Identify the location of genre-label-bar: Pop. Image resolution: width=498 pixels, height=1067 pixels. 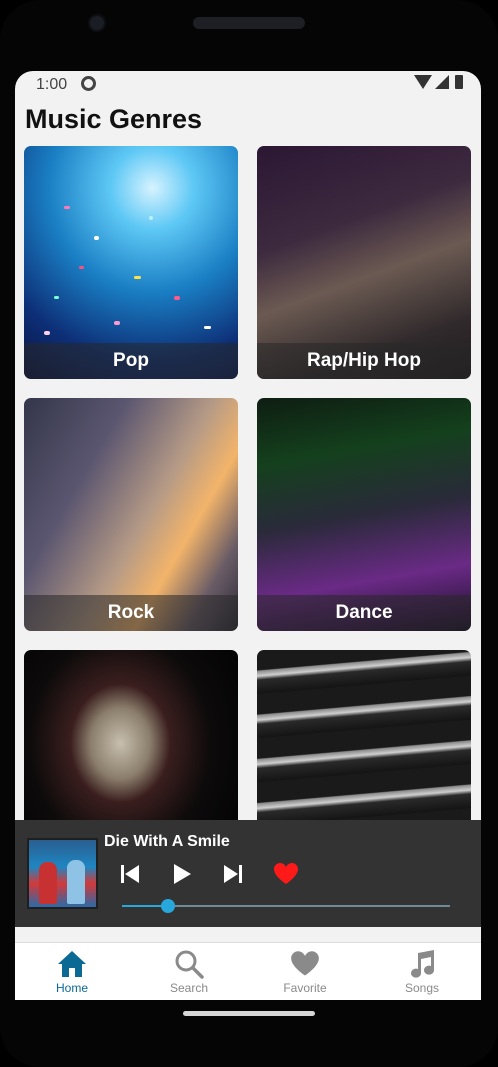
(131, 361).